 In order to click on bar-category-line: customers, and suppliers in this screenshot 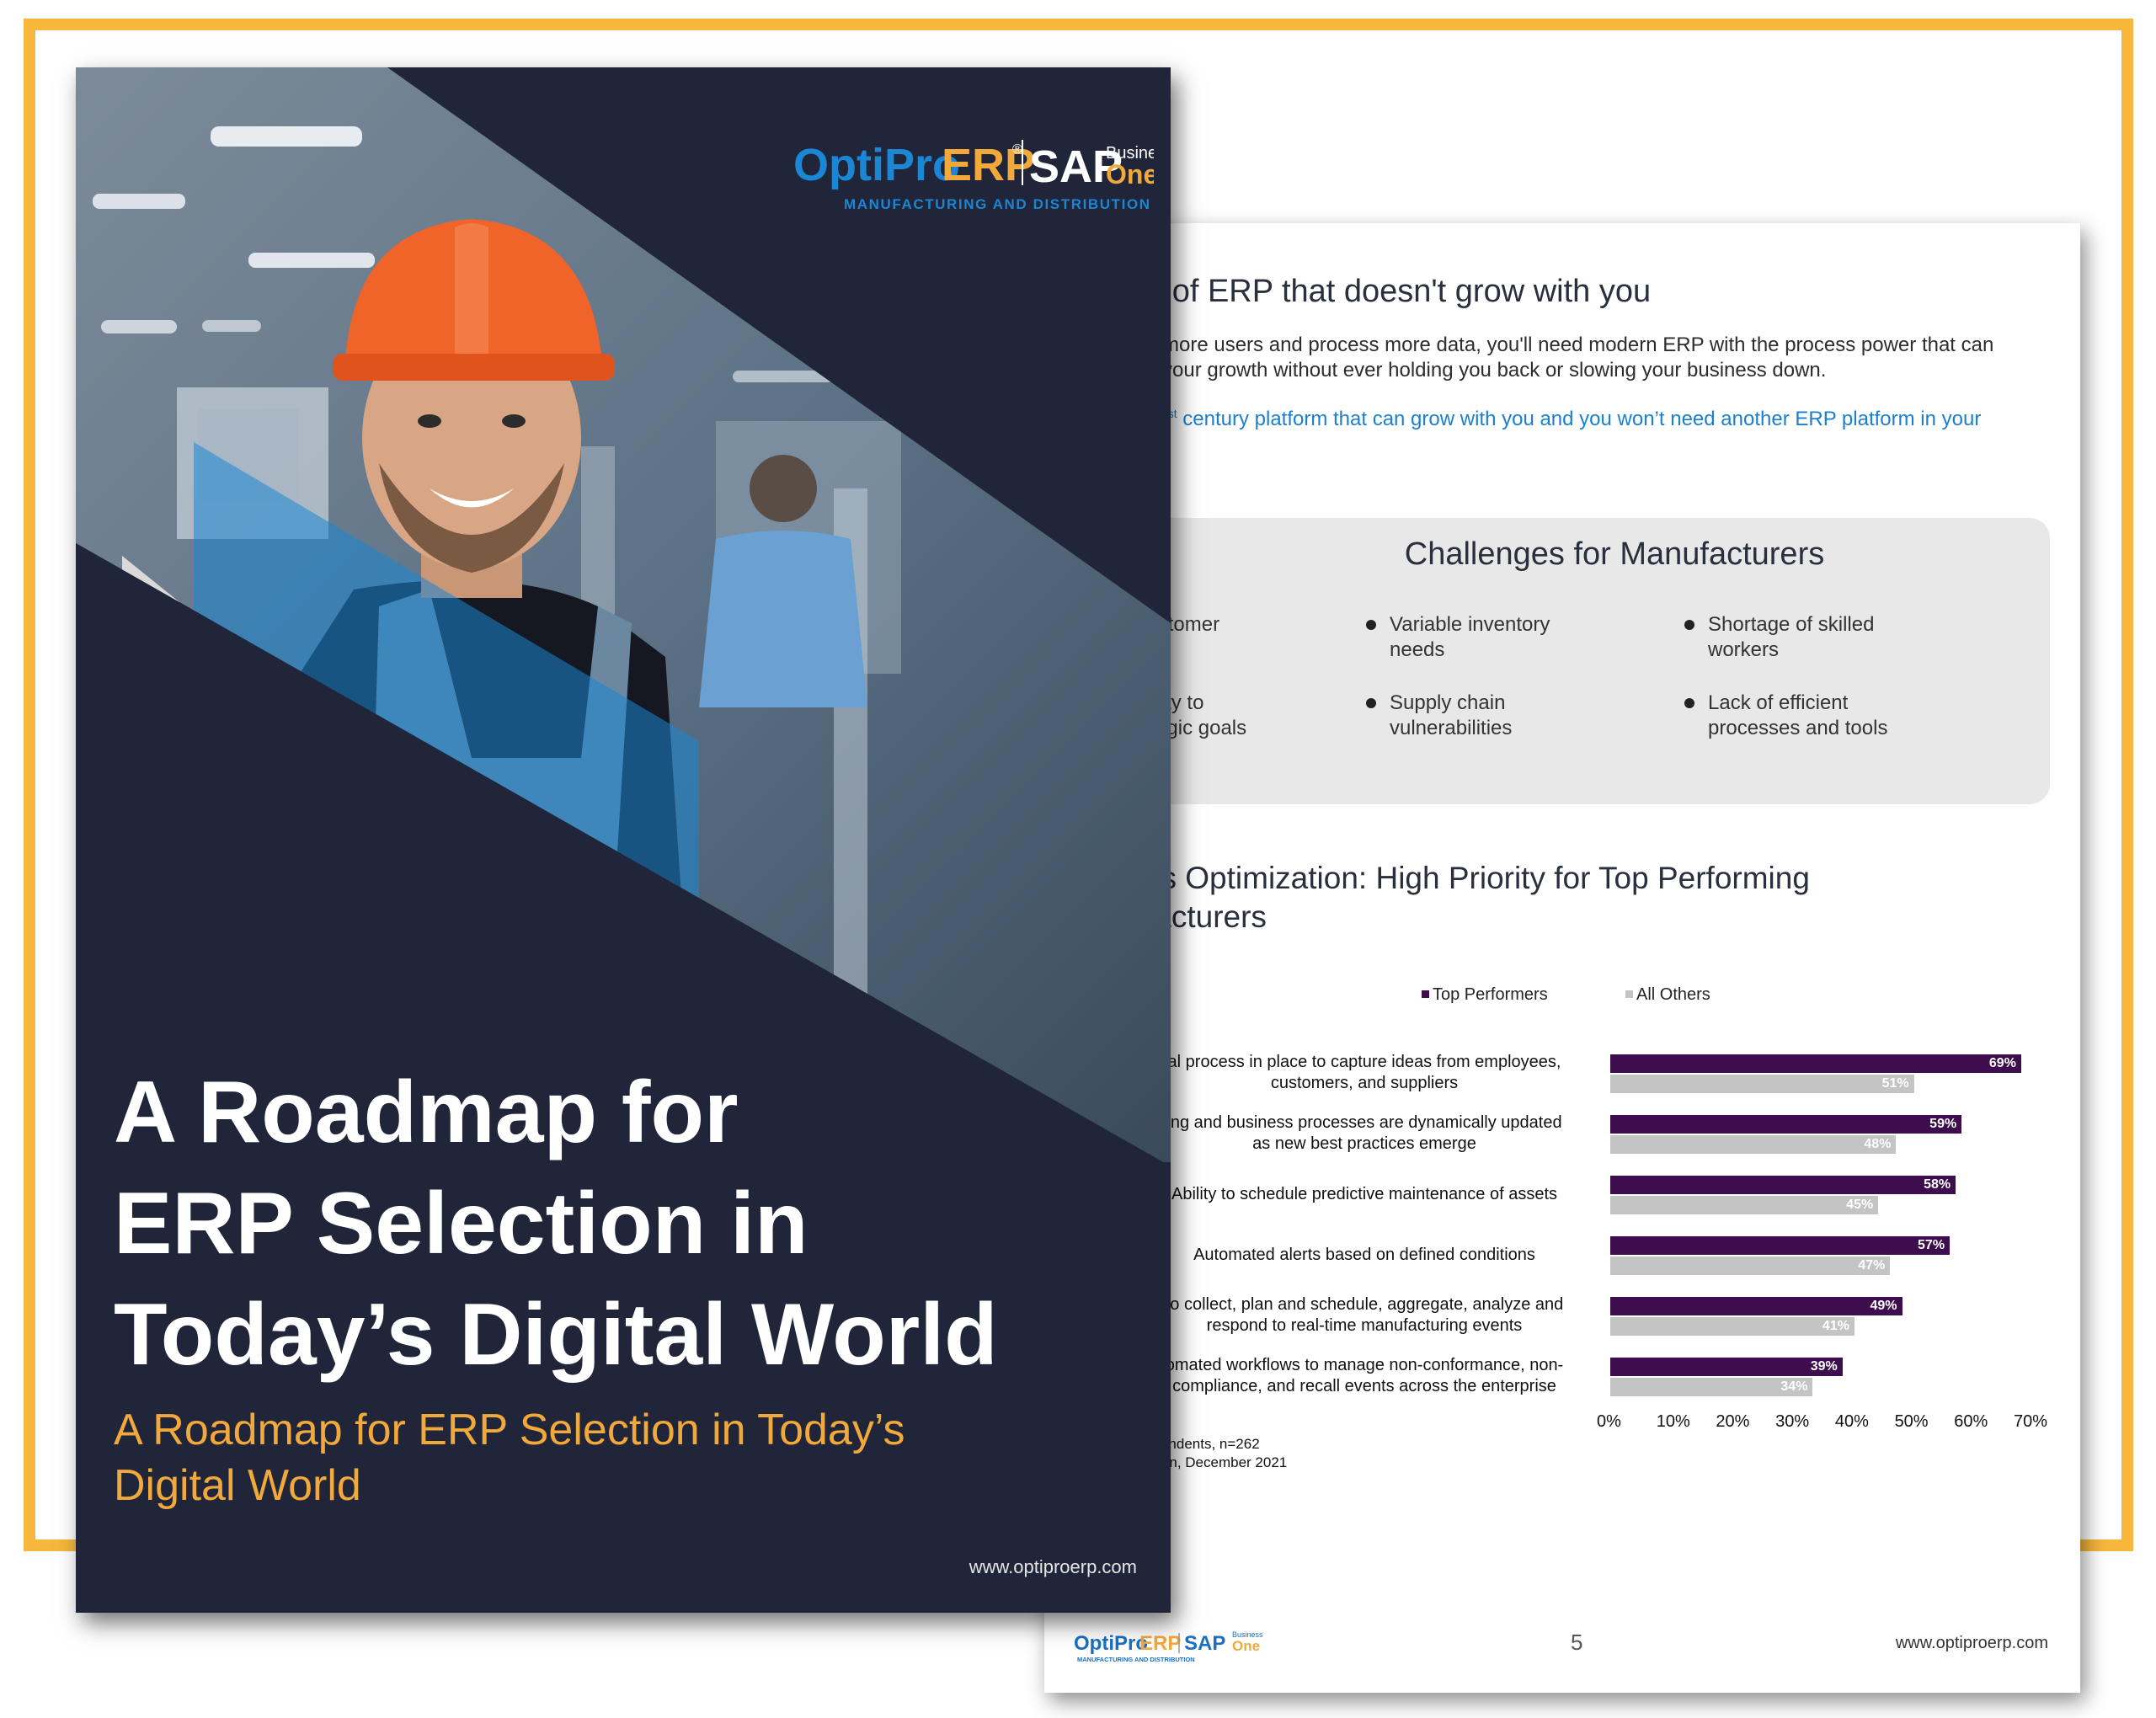, I will do `click(1364, 1083)`.